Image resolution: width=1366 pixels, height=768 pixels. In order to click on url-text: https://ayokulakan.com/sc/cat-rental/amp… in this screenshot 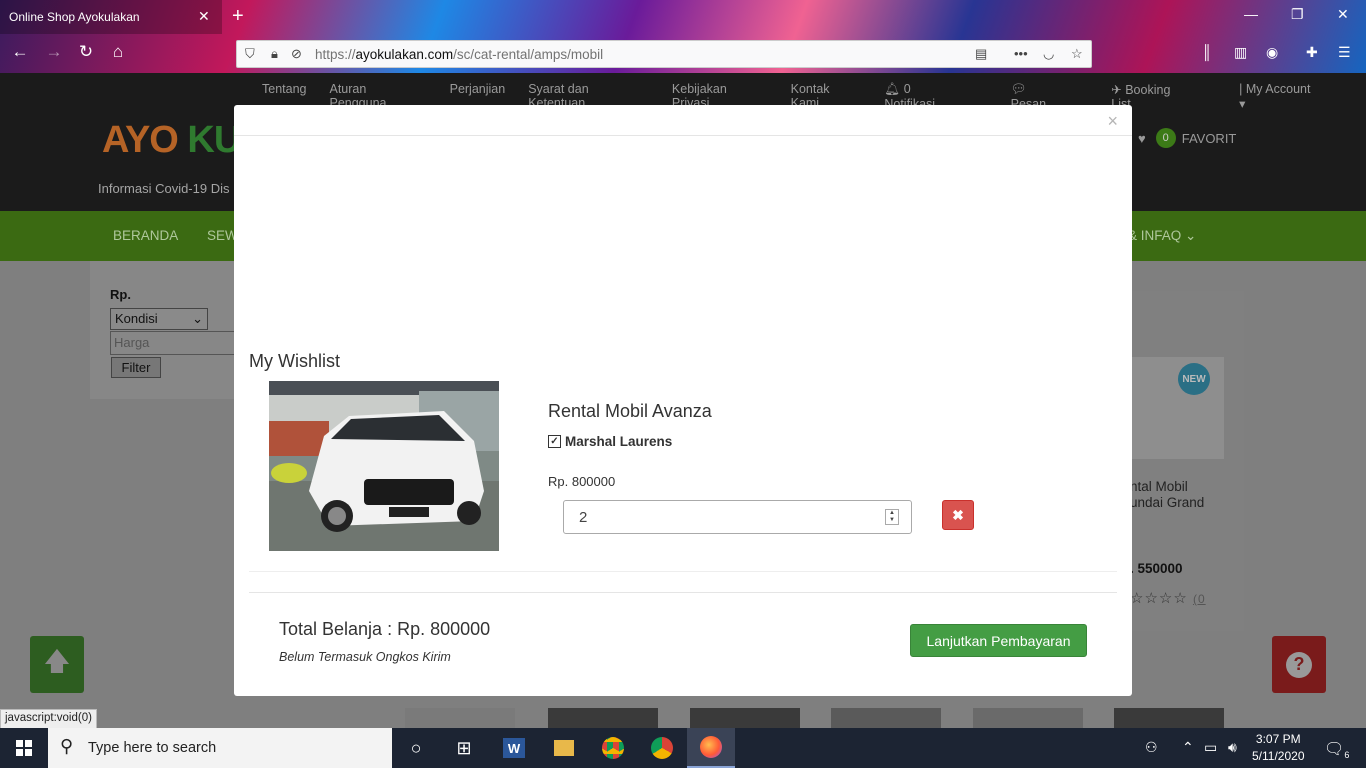, I will do `click(459, 54)`.